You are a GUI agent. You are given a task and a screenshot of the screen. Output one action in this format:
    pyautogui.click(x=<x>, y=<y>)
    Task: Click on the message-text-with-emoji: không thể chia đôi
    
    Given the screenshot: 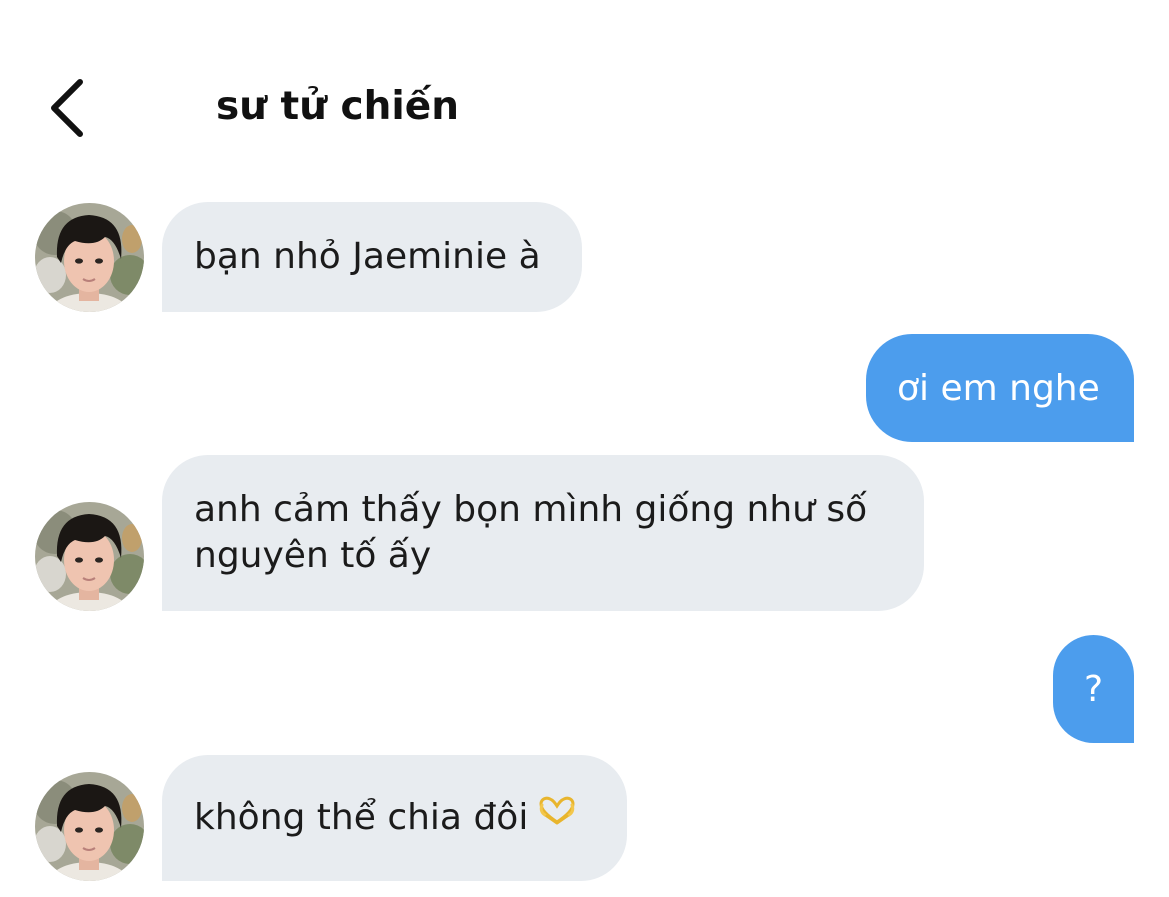 What is the action you would take?
    pyautogui.click(x=394, y=818)
    